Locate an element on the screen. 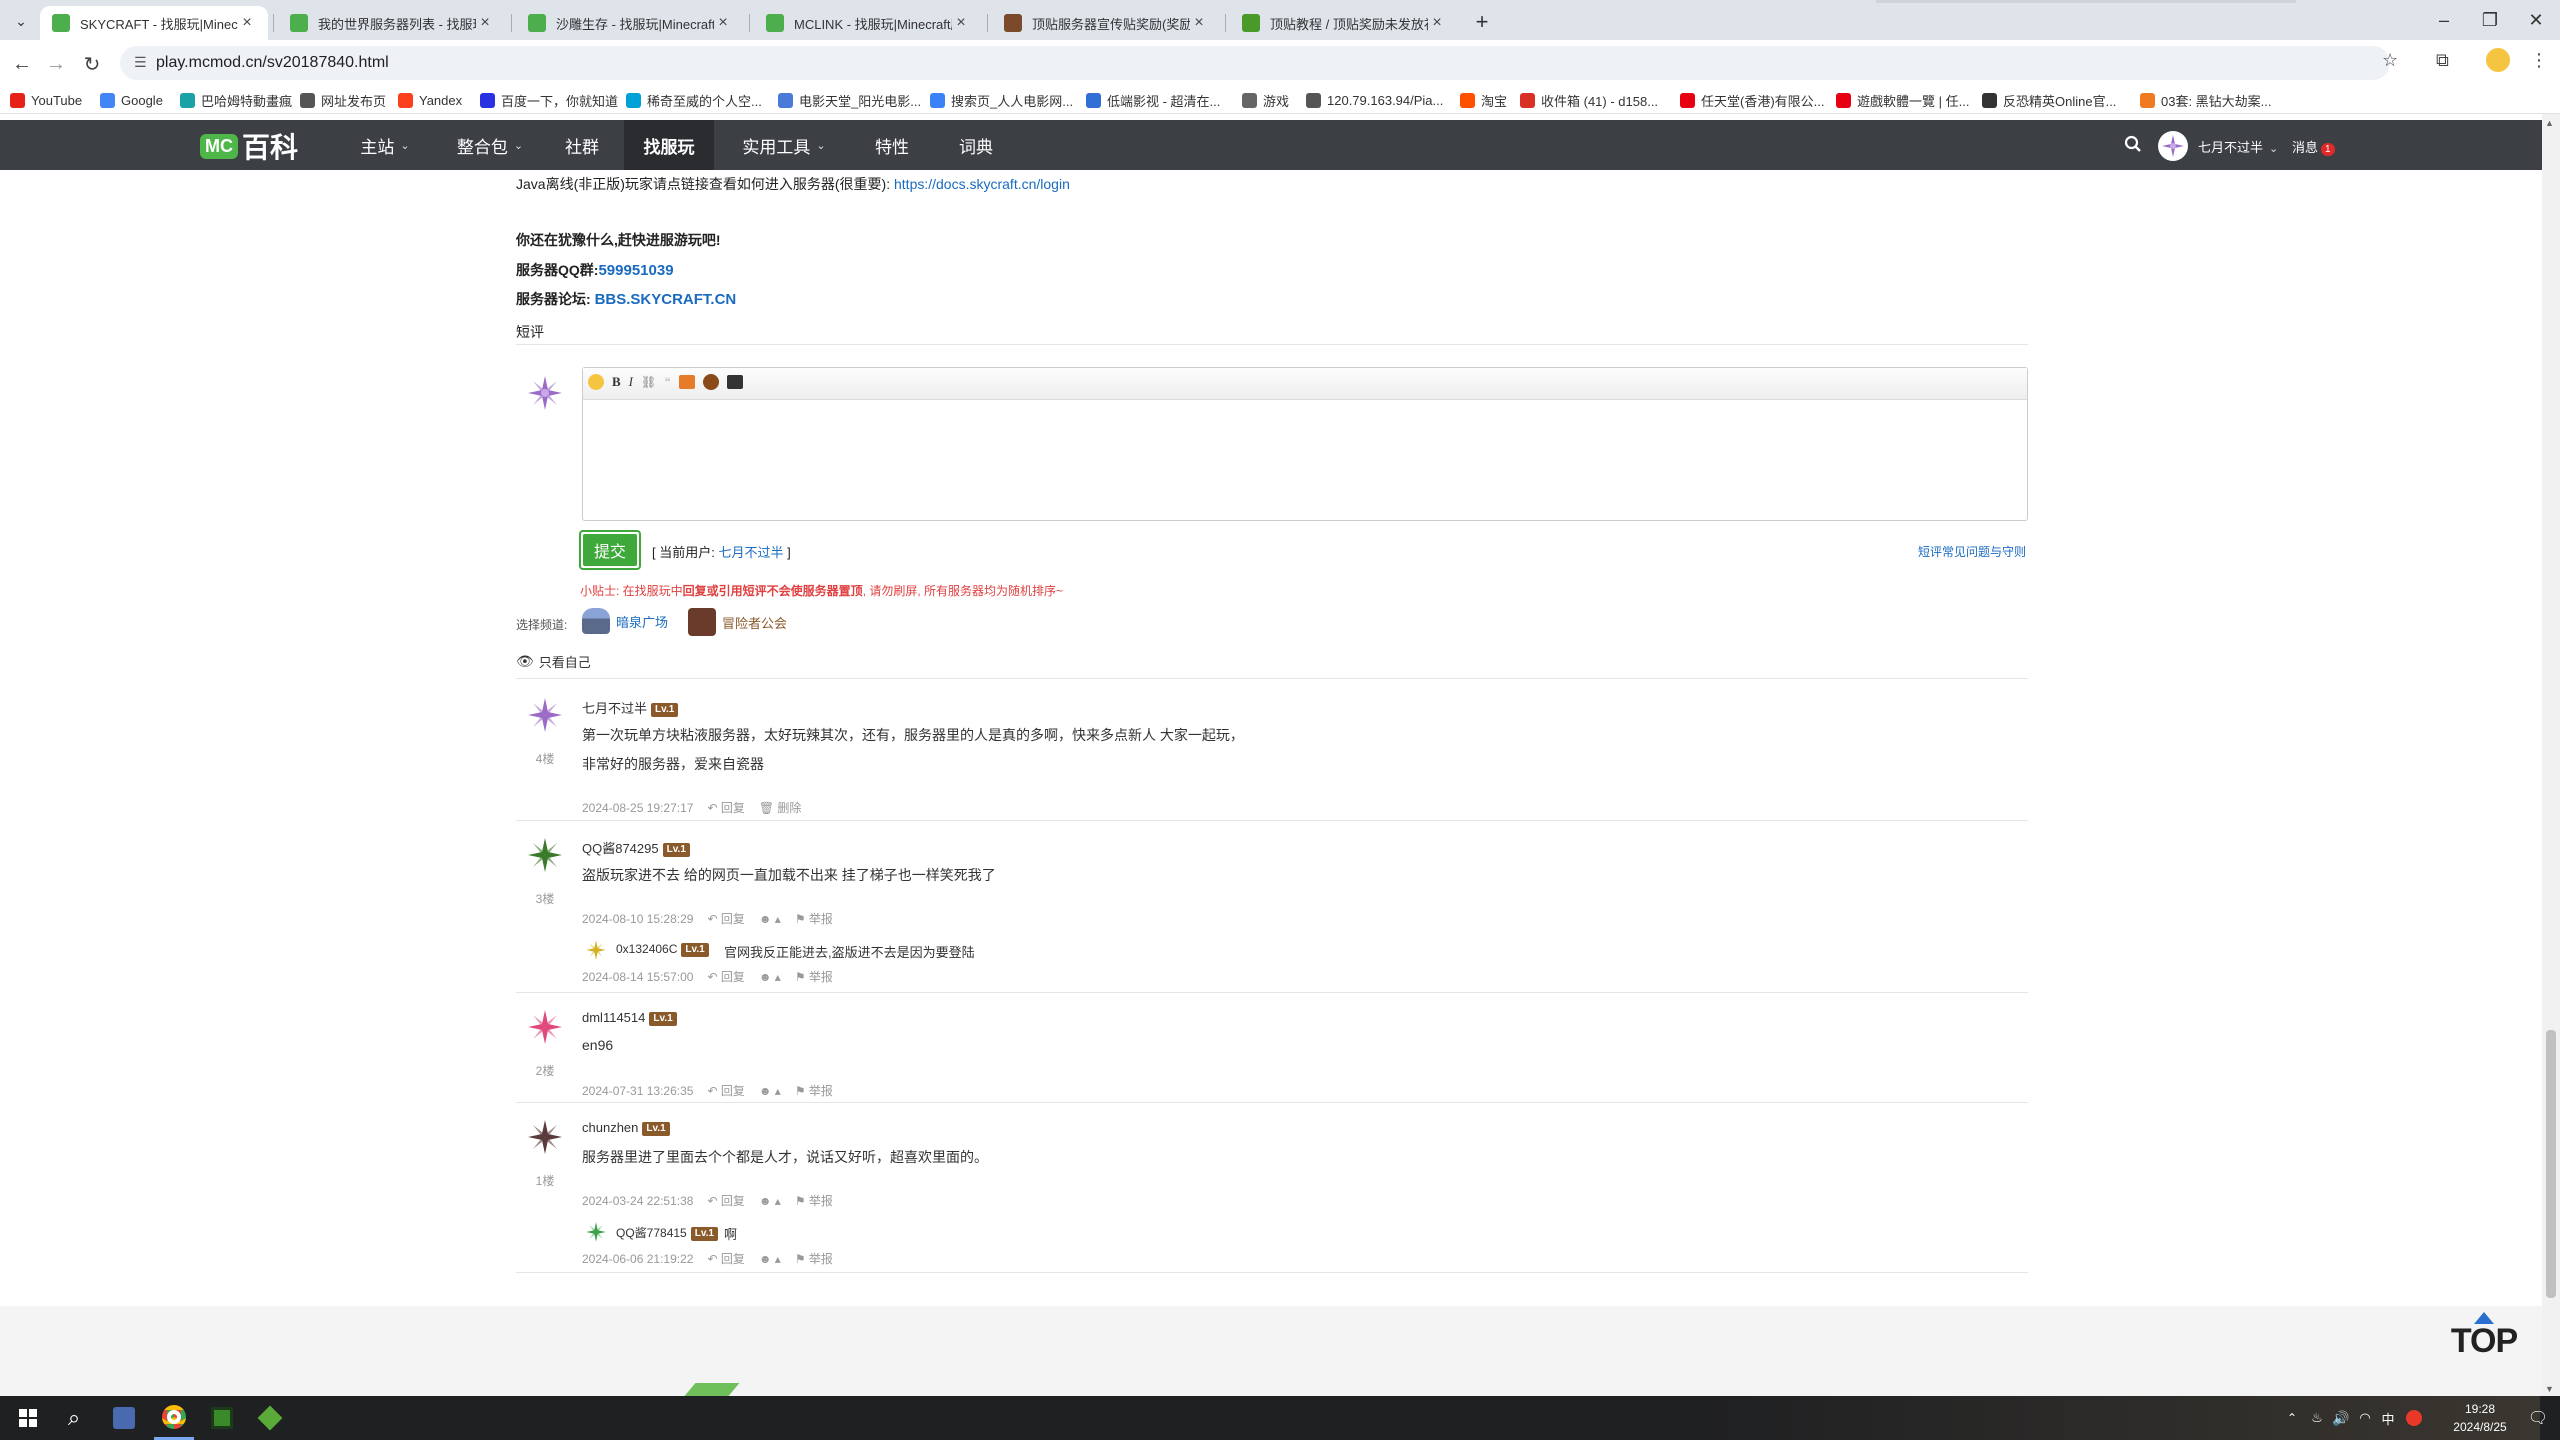 Image resolution: width=2560 pixels, height=1440 pixels. tab-5: 顶贴服务器宣传贴奖励(奖励天空× is located at coordinates (1106, 23).